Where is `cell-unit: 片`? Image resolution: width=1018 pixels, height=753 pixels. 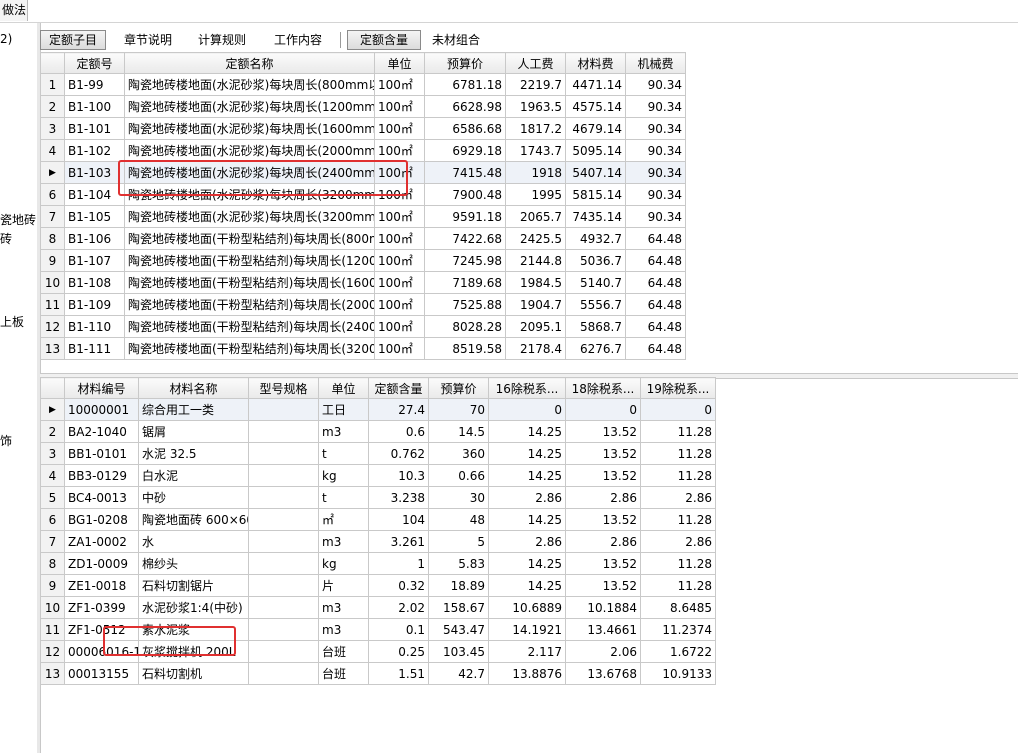 cell-unit: 片 is located at coordinates (343, 585).